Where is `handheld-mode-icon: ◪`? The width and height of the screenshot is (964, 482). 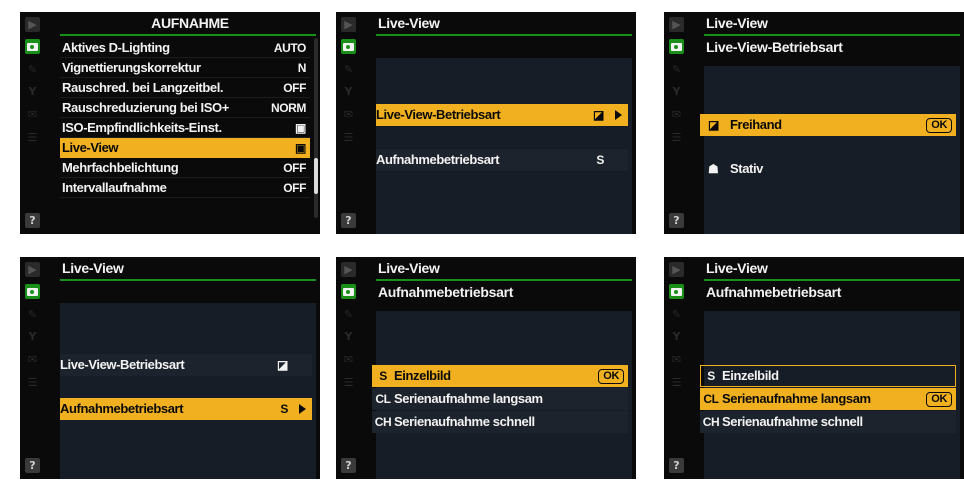
handheld-mode-icon: ◪ is located at coordinates (713, 125).